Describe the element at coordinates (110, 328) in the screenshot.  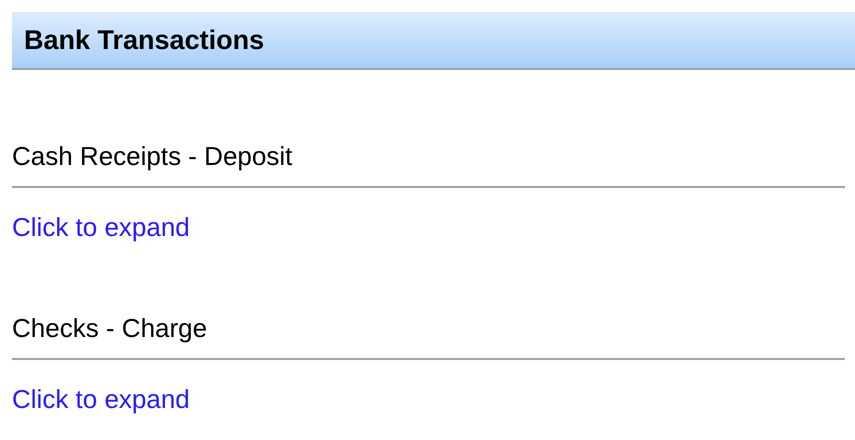
I see `section-title: Checks - Charge` at that location.